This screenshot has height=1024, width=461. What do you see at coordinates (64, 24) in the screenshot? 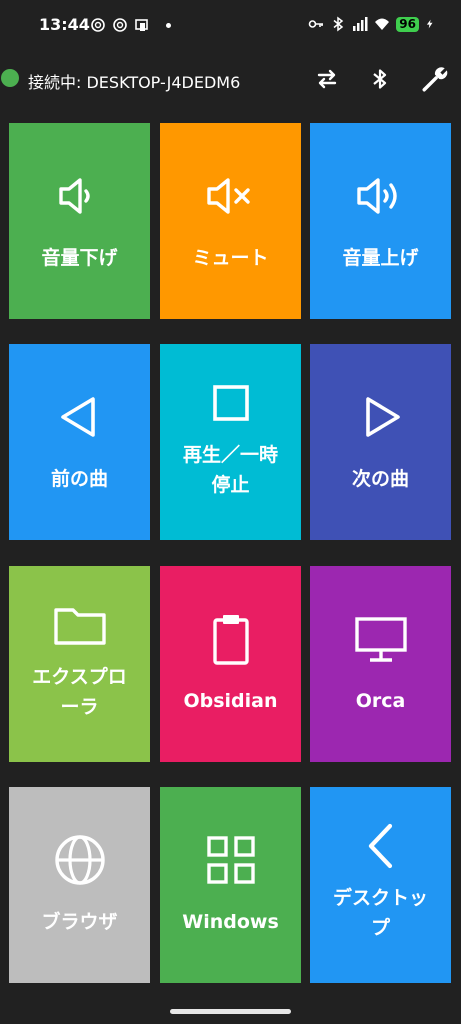
I see `status-time: 13:44` at bounding box center [64, 24].